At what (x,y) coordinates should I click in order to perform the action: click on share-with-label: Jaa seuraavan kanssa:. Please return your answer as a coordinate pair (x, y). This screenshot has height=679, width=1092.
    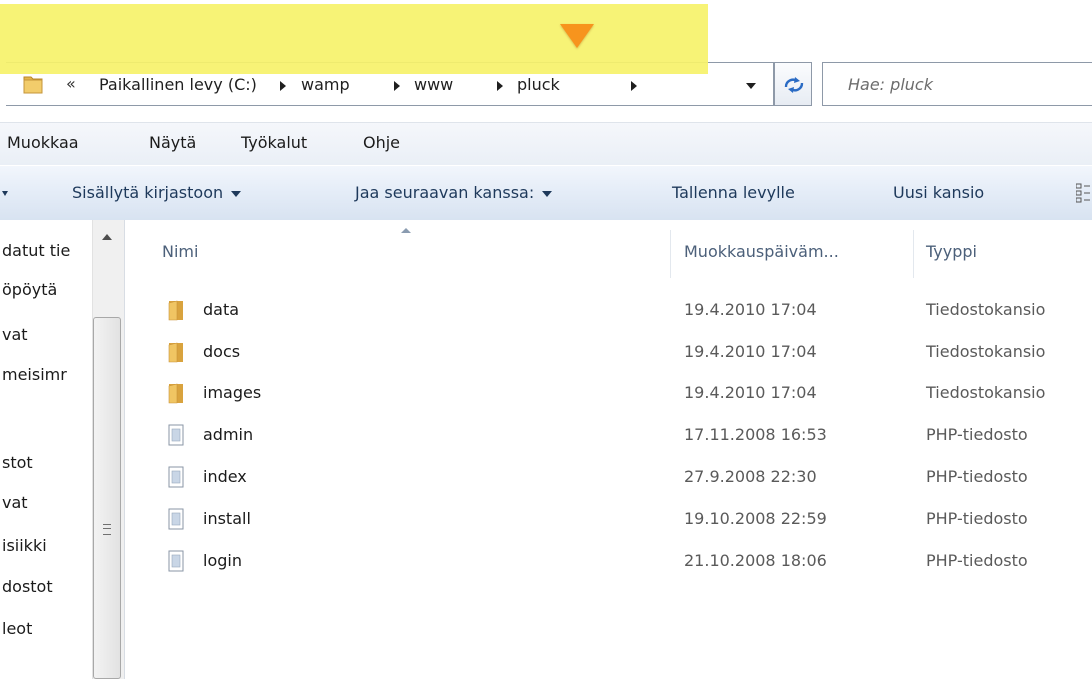
    Looking at the image, I should click on (445, 192).